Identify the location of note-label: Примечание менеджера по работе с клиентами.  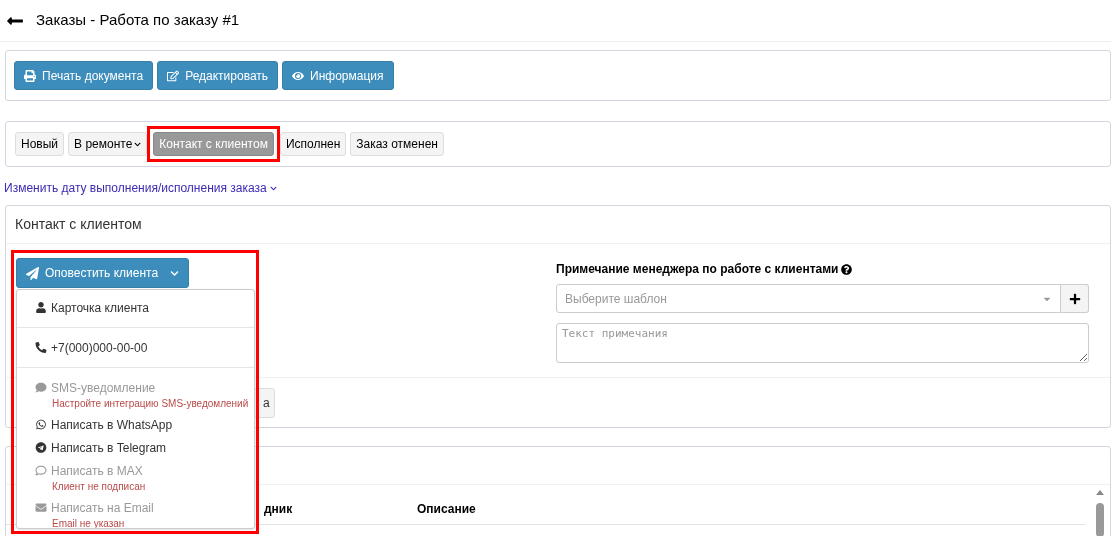
(697, 269).